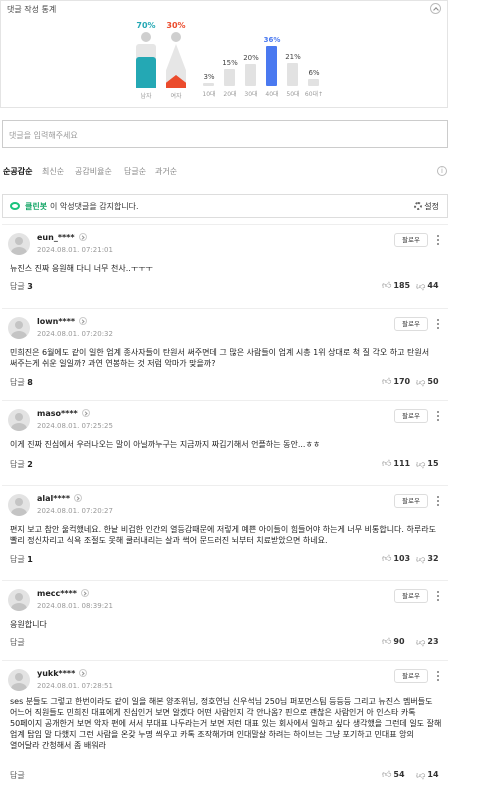  Describe the element at coordinates (53, 171) in the screenshot. I see `sort-tab: 최신순` at that location.